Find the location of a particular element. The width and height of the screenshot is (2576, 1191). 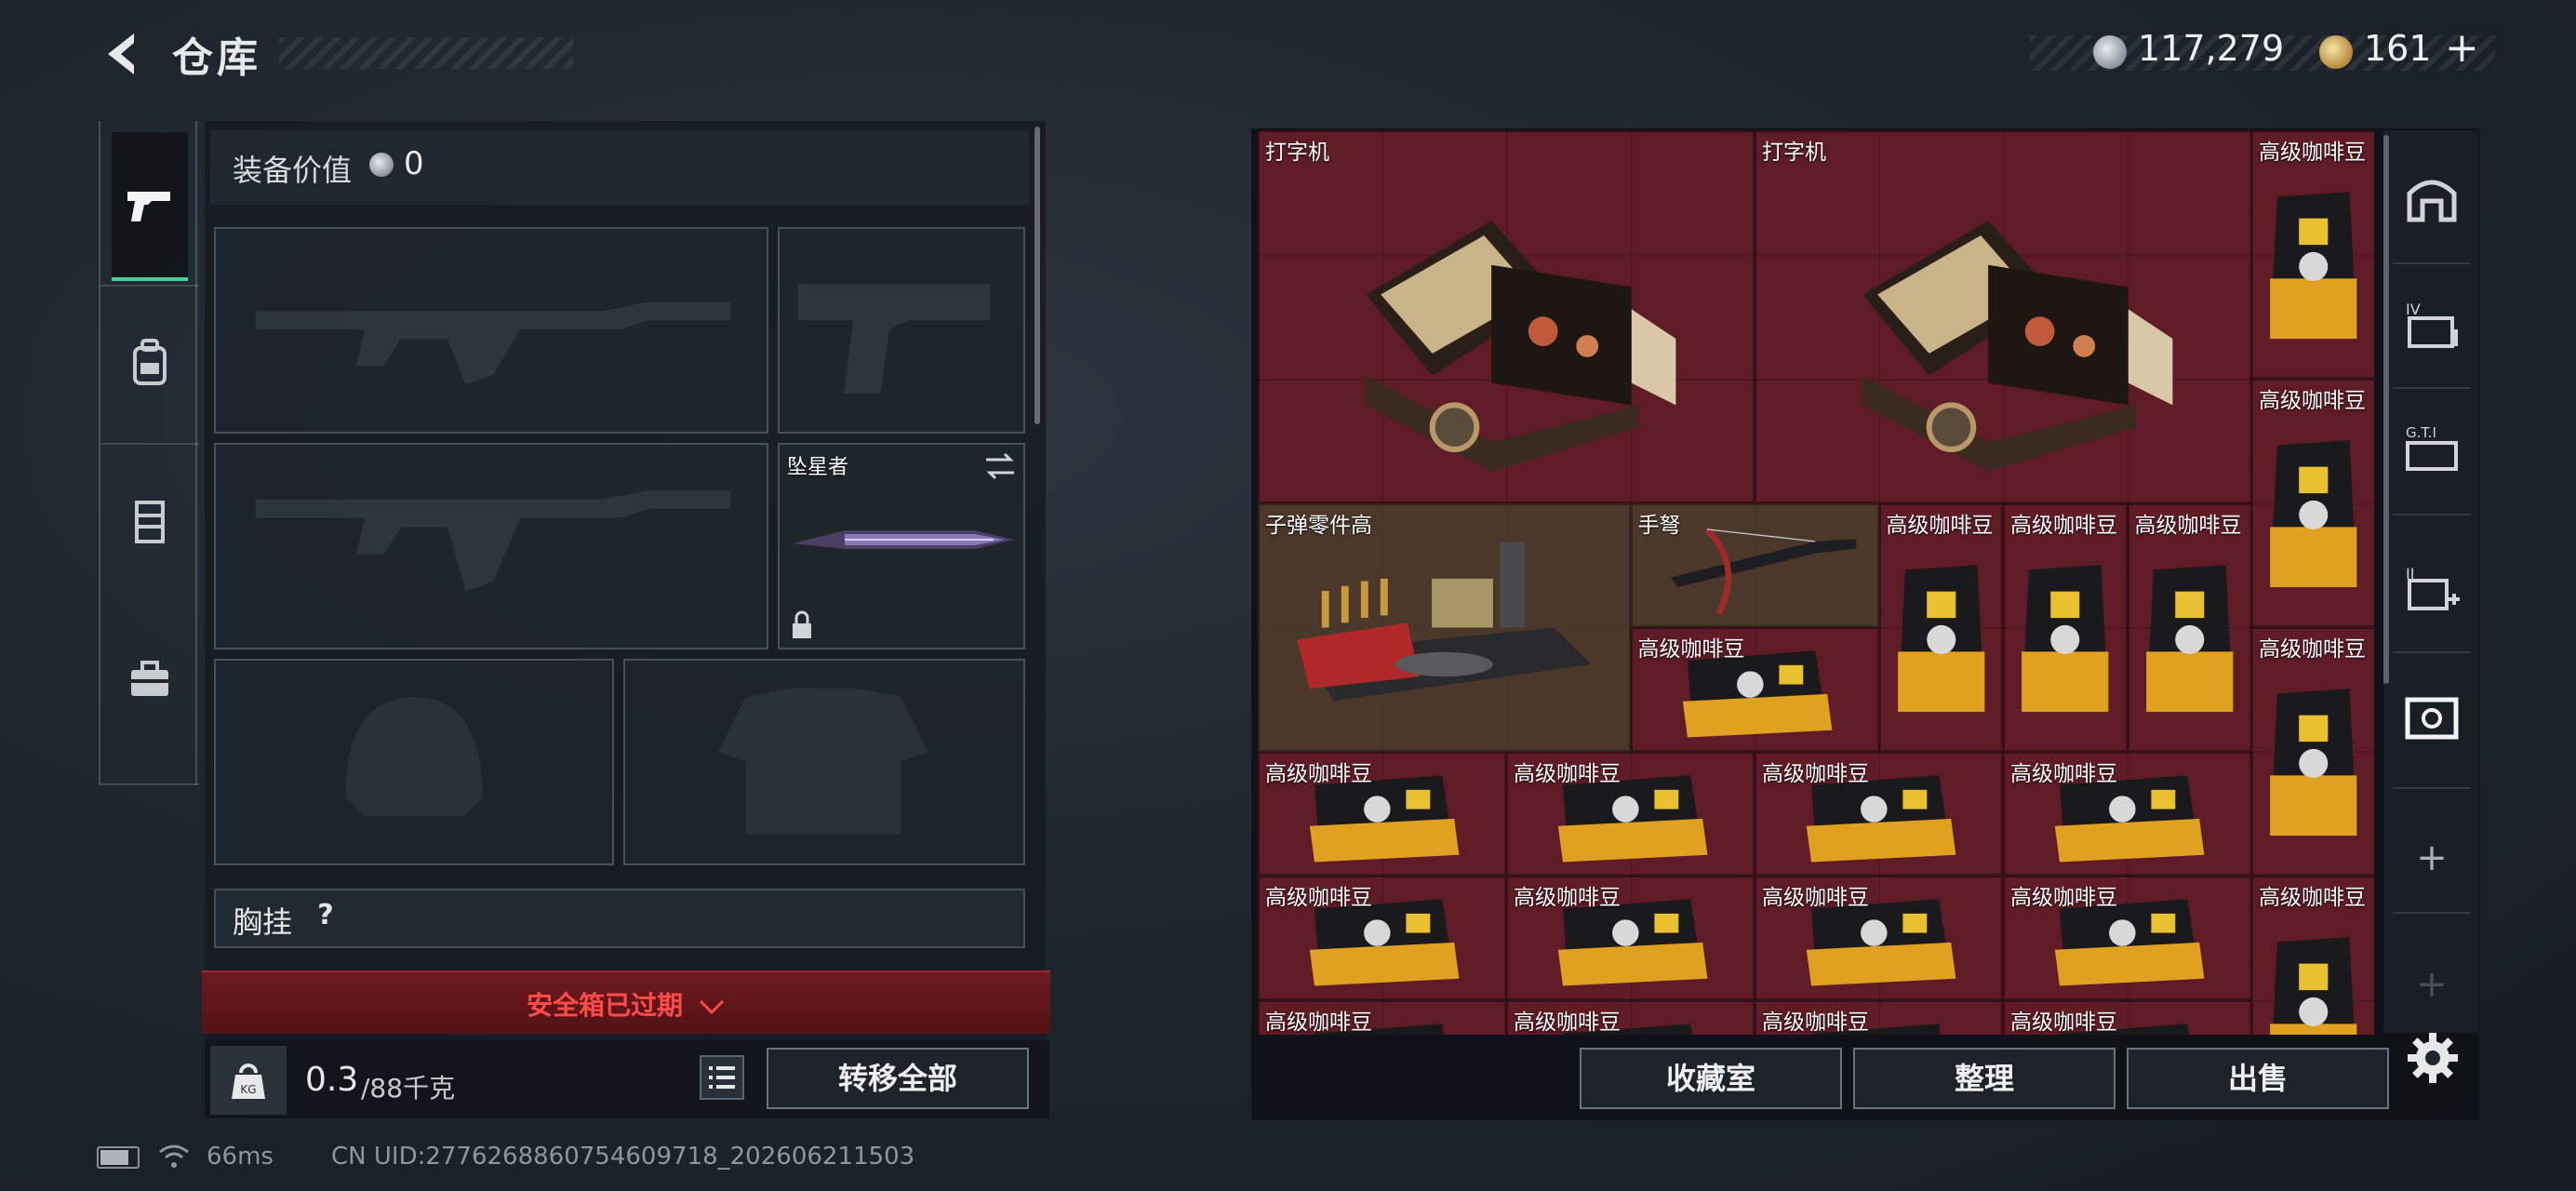

gear-icon is located at coordinates (2433, 1058).